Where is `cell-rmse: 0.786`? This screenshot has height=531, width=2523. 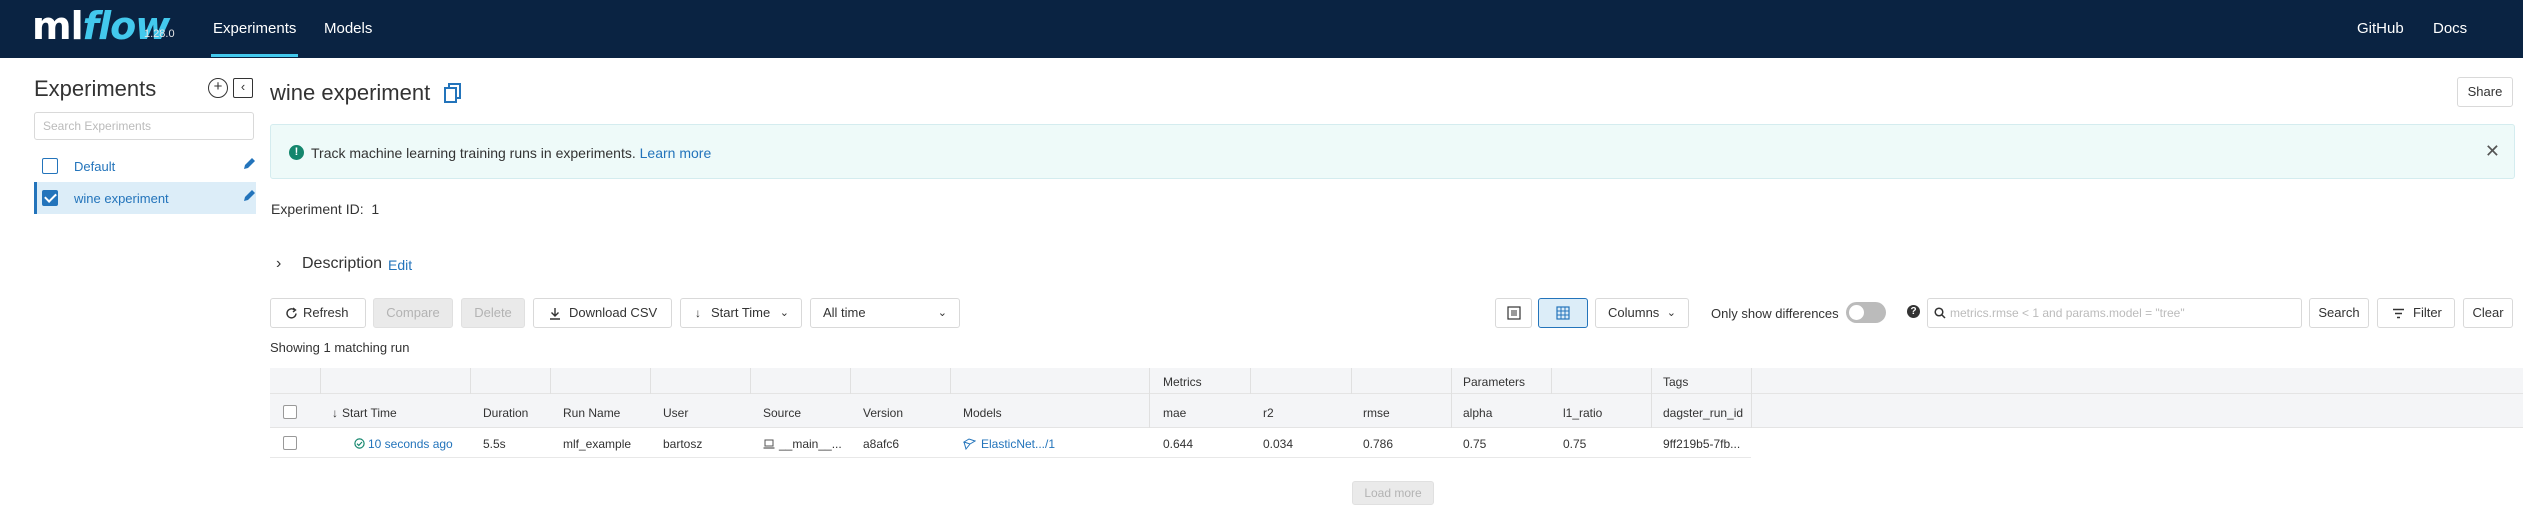
cell-rmse: 0.786 is located at coordinates (1378, 444).